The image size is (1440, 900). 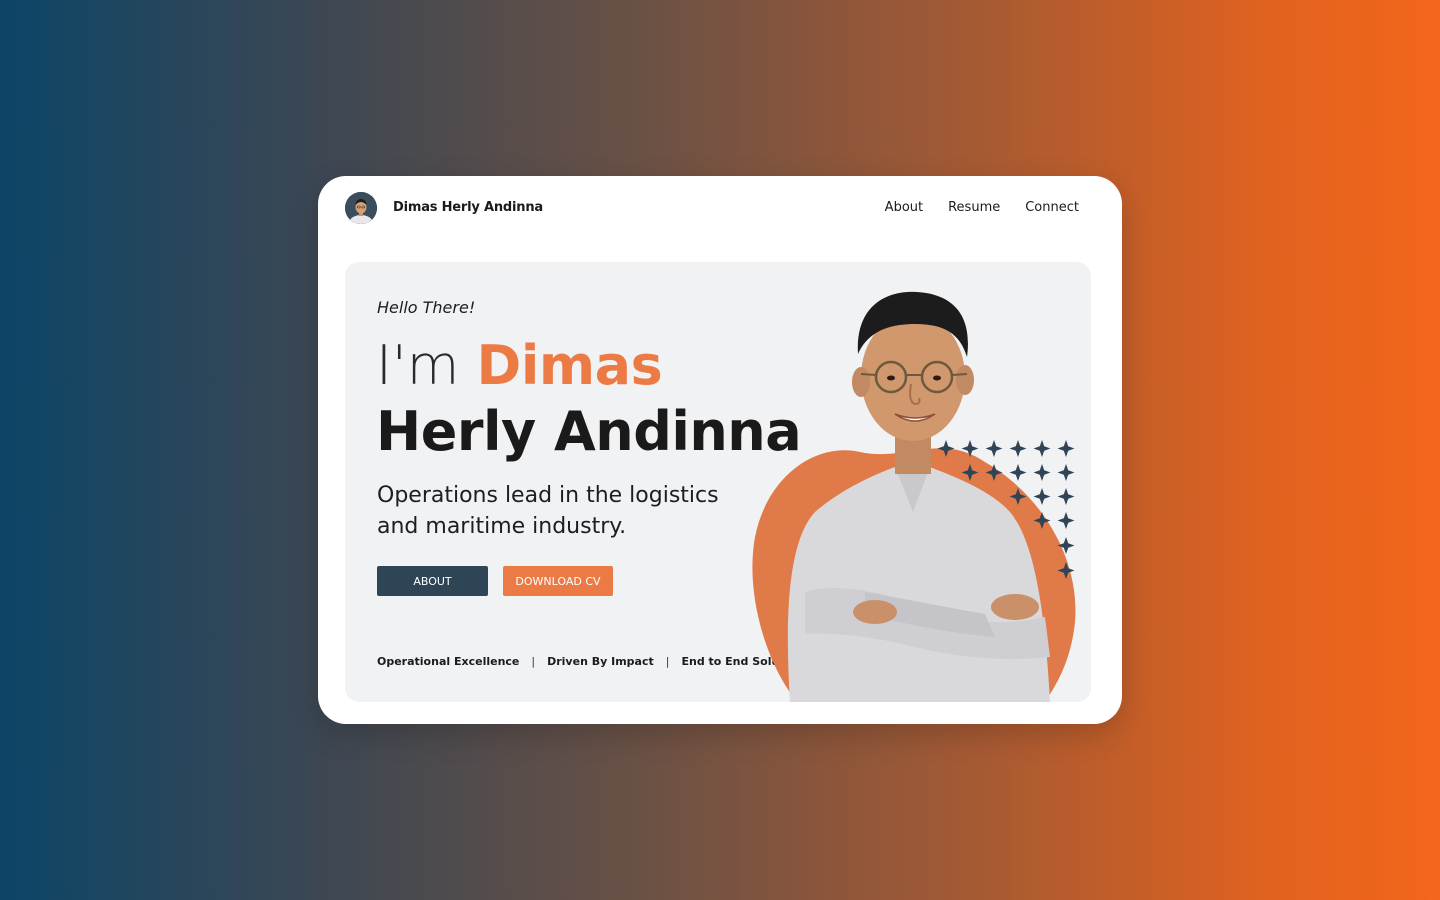 What do you see at coordinates (589, 431) in the screenshot?
I see `headline-line-2: Herly Andinna` at bounding box center [589, 431].